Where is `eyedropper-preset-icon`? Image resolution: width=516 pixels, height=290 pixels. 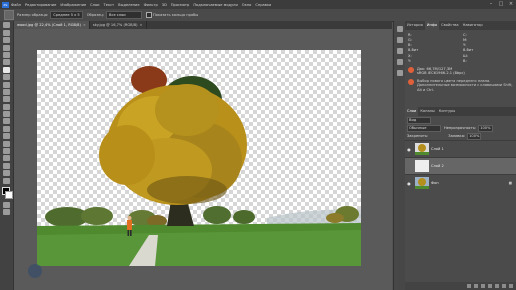
eyedropper-preset-icon is located at coordinates (9, 15).